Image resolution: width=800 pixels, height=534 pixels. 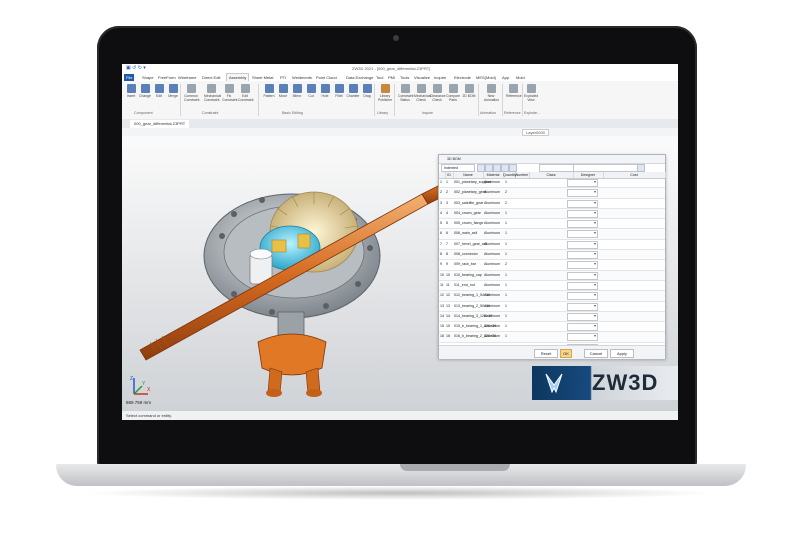 I want to click on tab-app: App, so click(x=505, y=77).